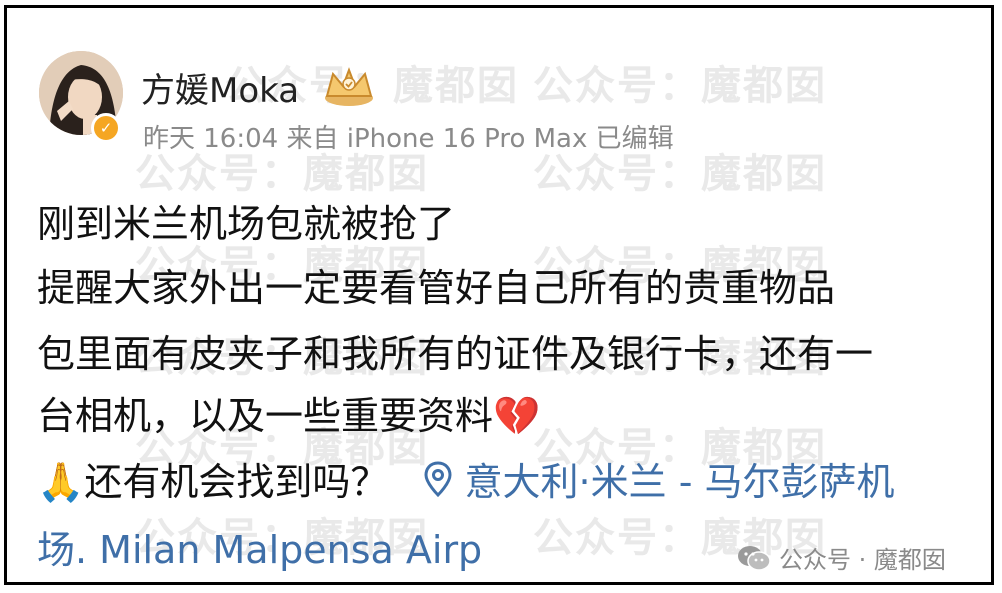 This screenshot has width=1002, height=593. I want to click on post-line-5-text: 还有机会找到吗？, so click(236, 482).